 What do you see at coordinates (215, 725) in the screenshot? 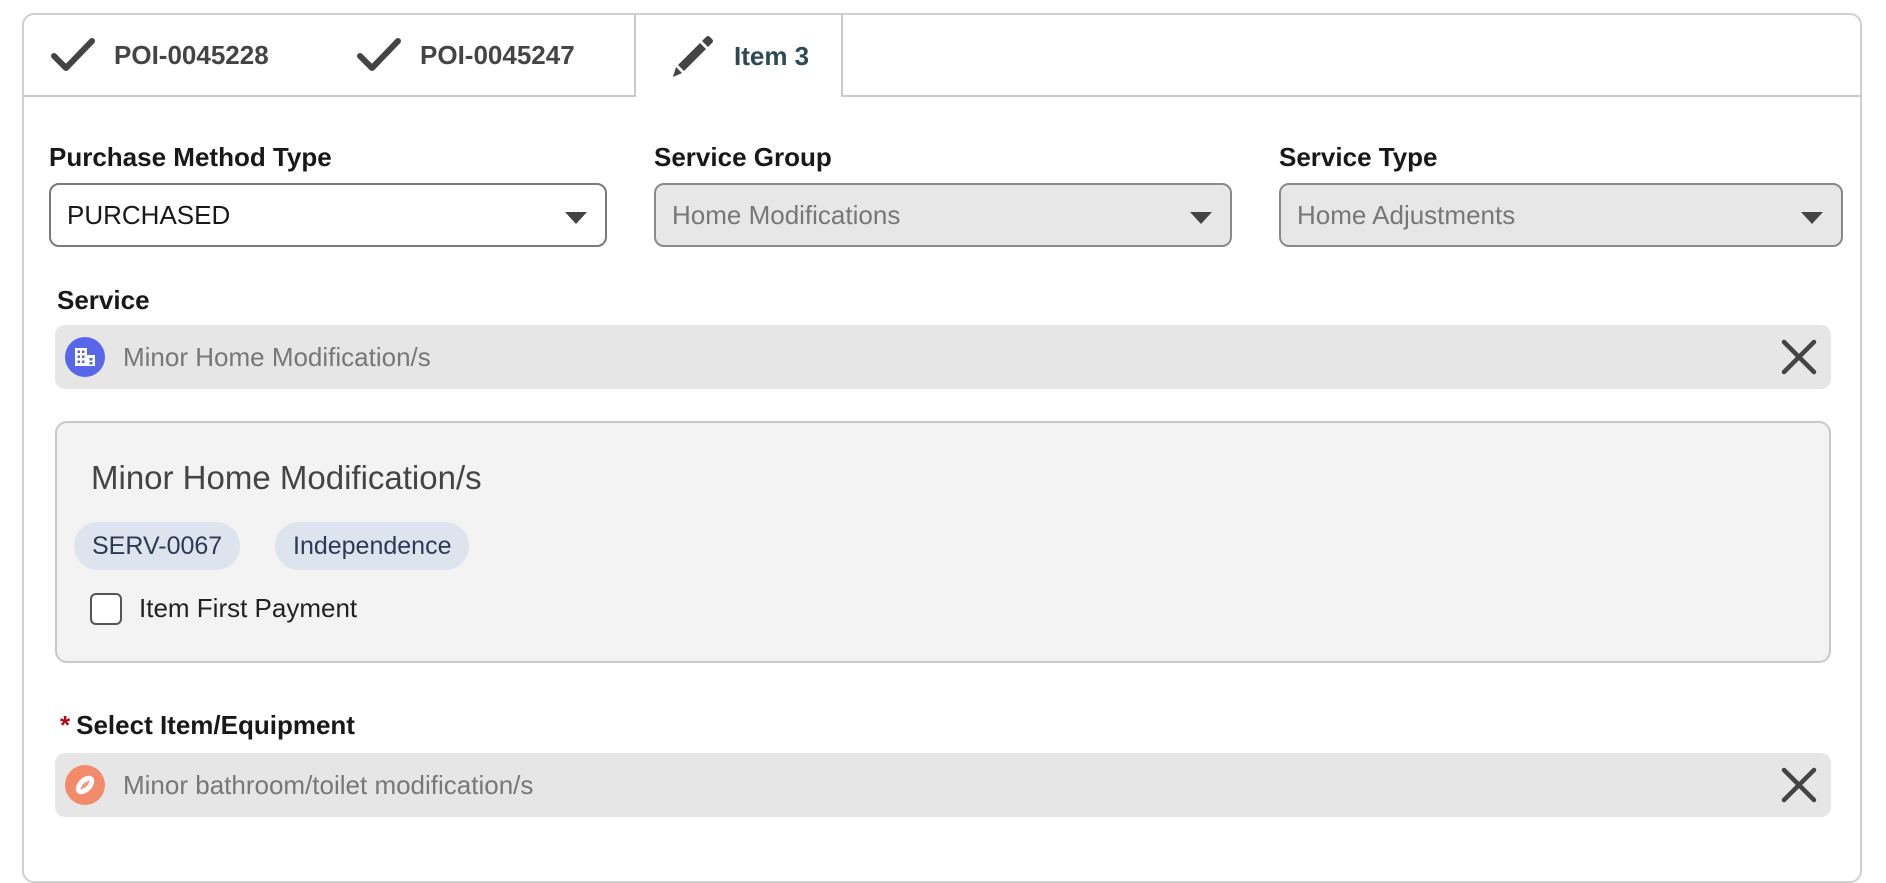
I see `select-item-equipment-label-text: Select Item/Equipment` at bounding box center [215, 725].